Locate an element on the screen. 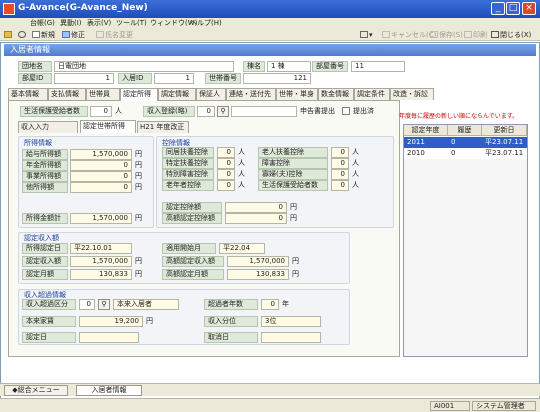 The height and width of the screenshot is (412, 540). print-button: 印刷 is located at coordinates (475, 35).